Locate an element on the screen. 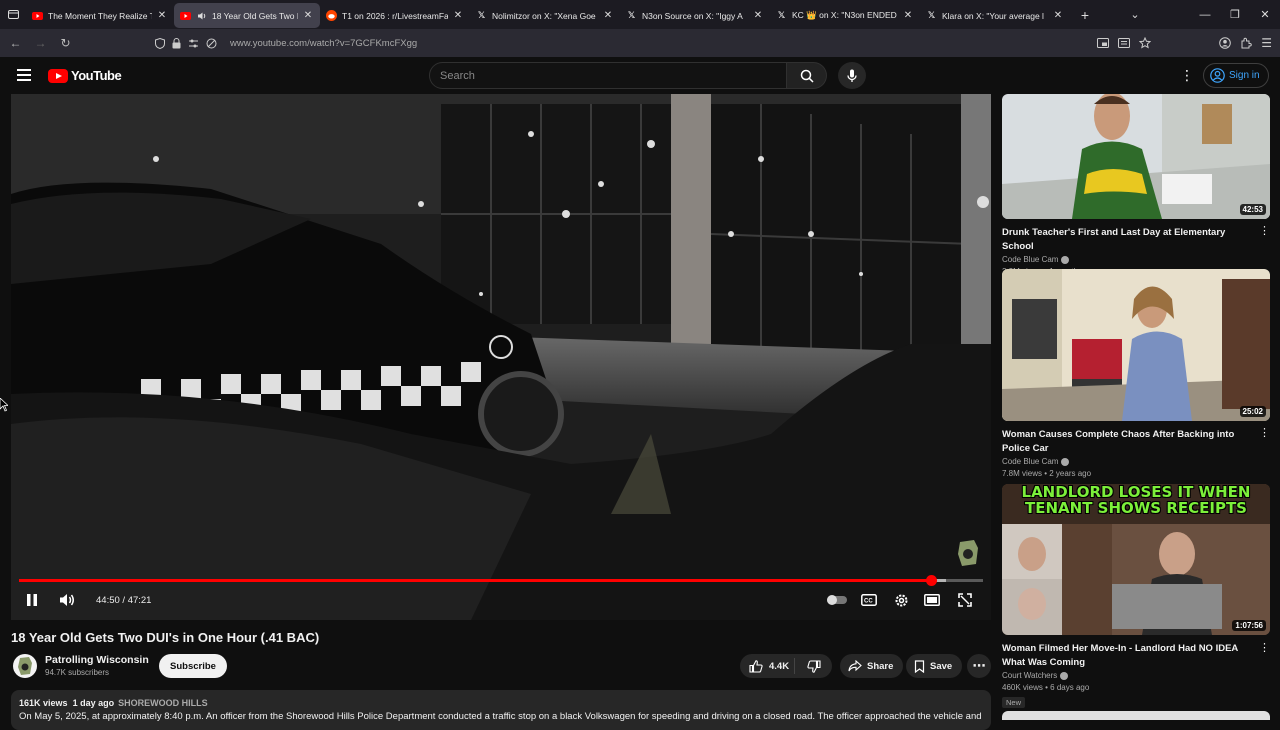  search-button is located at coordinates (807, 75).